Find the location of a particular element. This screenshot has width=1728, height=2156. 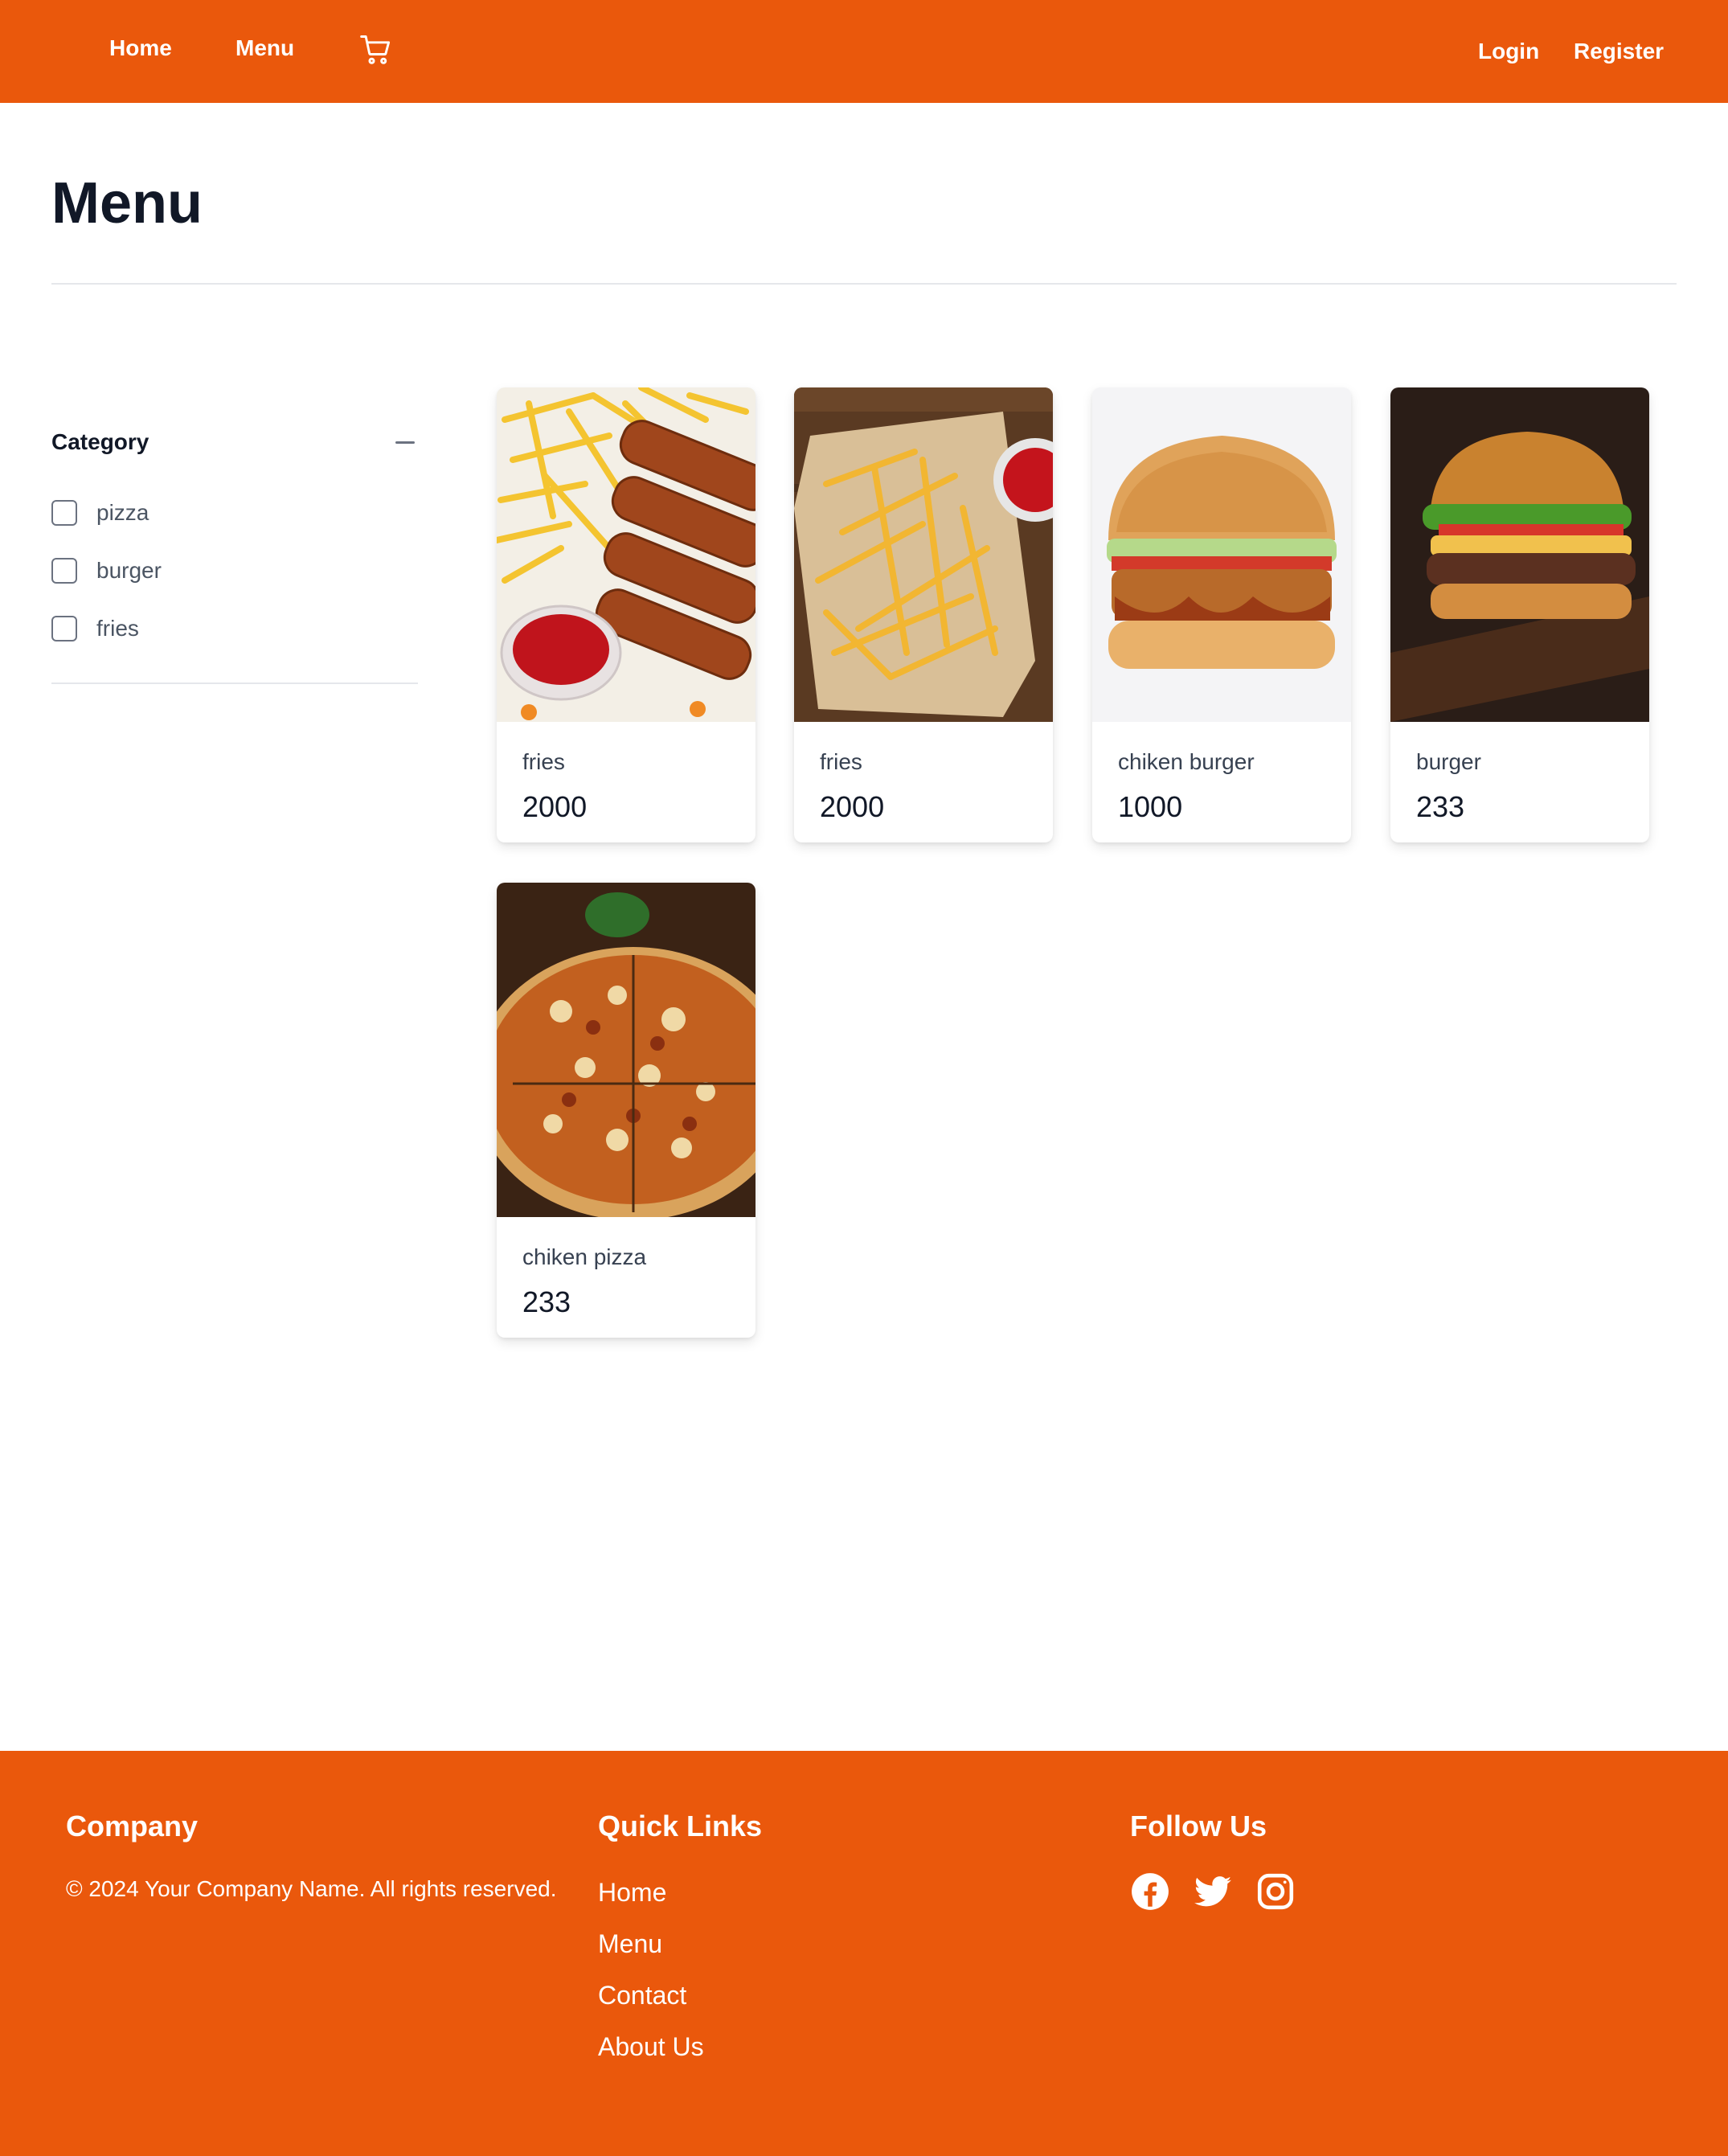

product-name: chiken burger is located at coordinates (1187, 761).